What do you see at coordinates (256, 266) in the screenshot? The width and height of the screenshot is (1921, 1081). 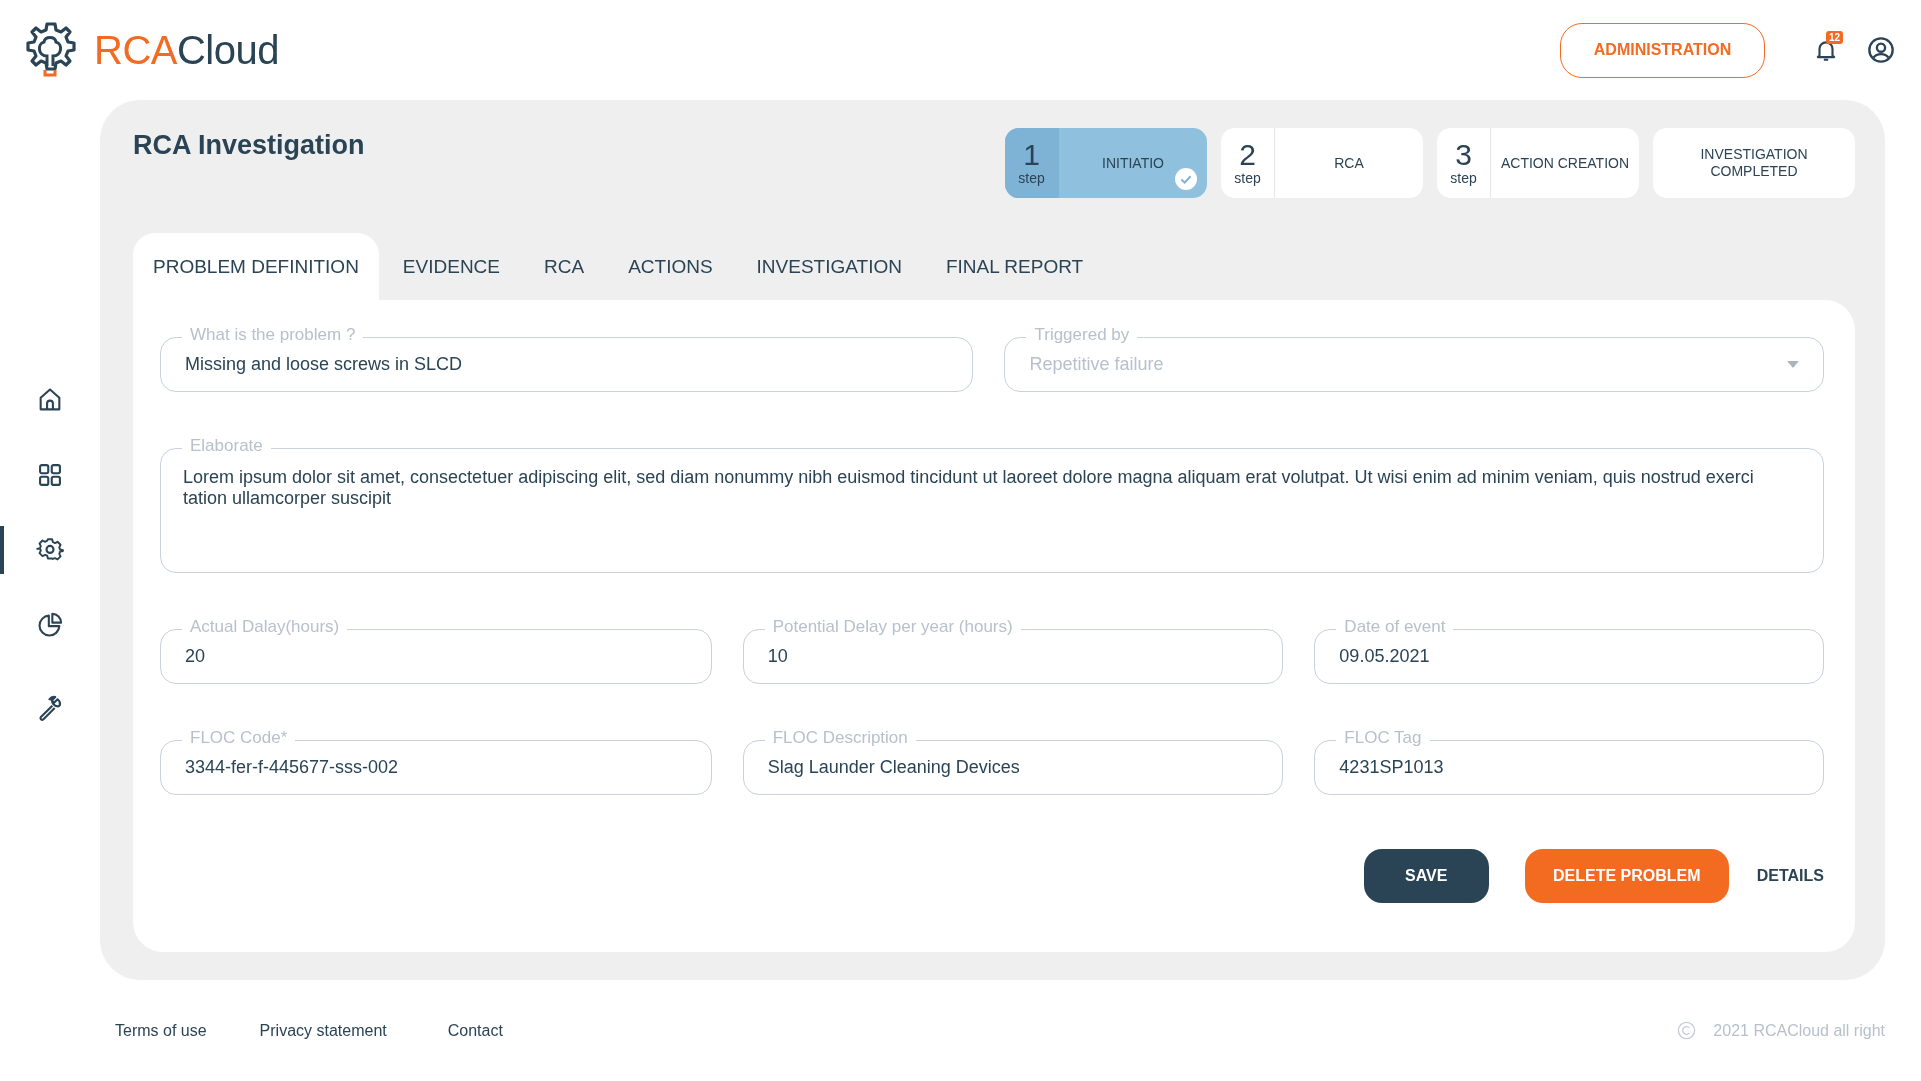 I see `tab: PROBLEM DEFINITION` at bounding box center [256, 266].